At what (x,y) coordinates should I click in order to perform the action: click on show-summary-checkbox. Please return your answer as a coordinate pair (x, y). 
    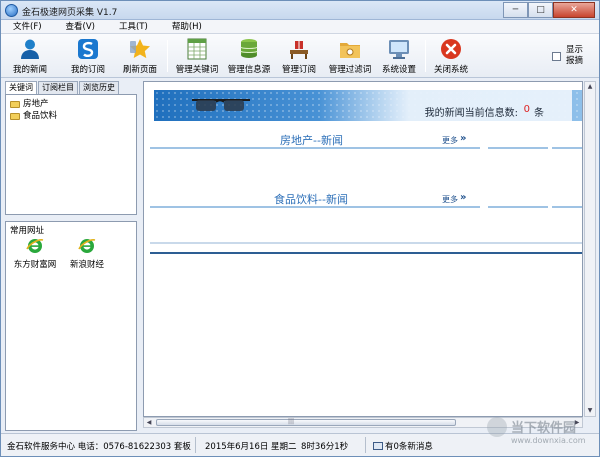
    Looking at the image, I should click on (556, 56).